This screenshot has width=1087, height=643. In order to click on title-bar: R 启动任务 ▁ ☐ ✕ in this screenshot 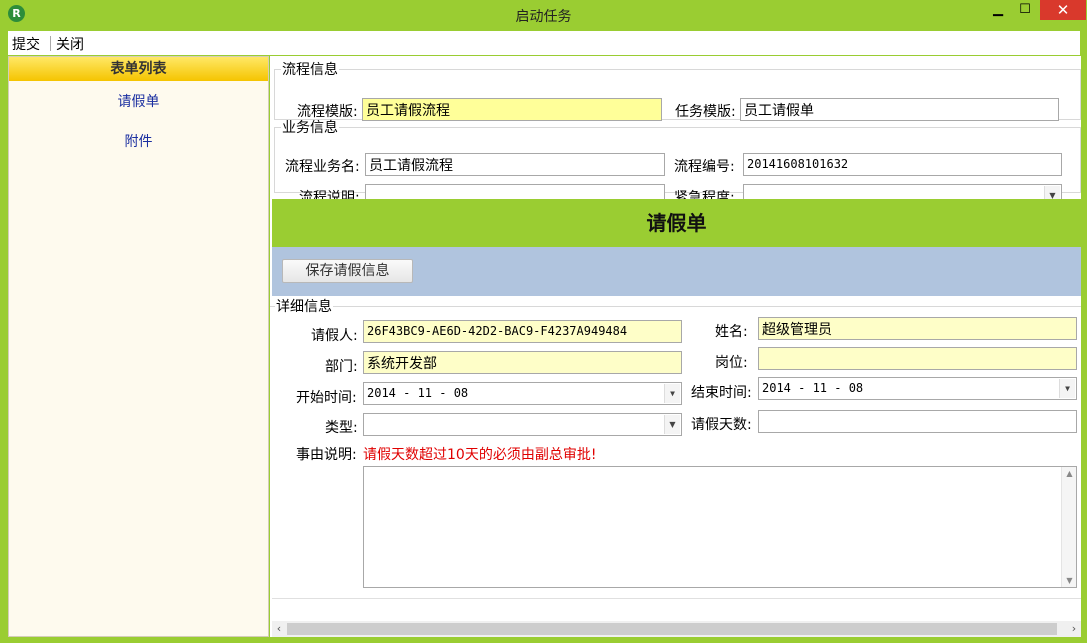, I will do `click(543, 15)`.